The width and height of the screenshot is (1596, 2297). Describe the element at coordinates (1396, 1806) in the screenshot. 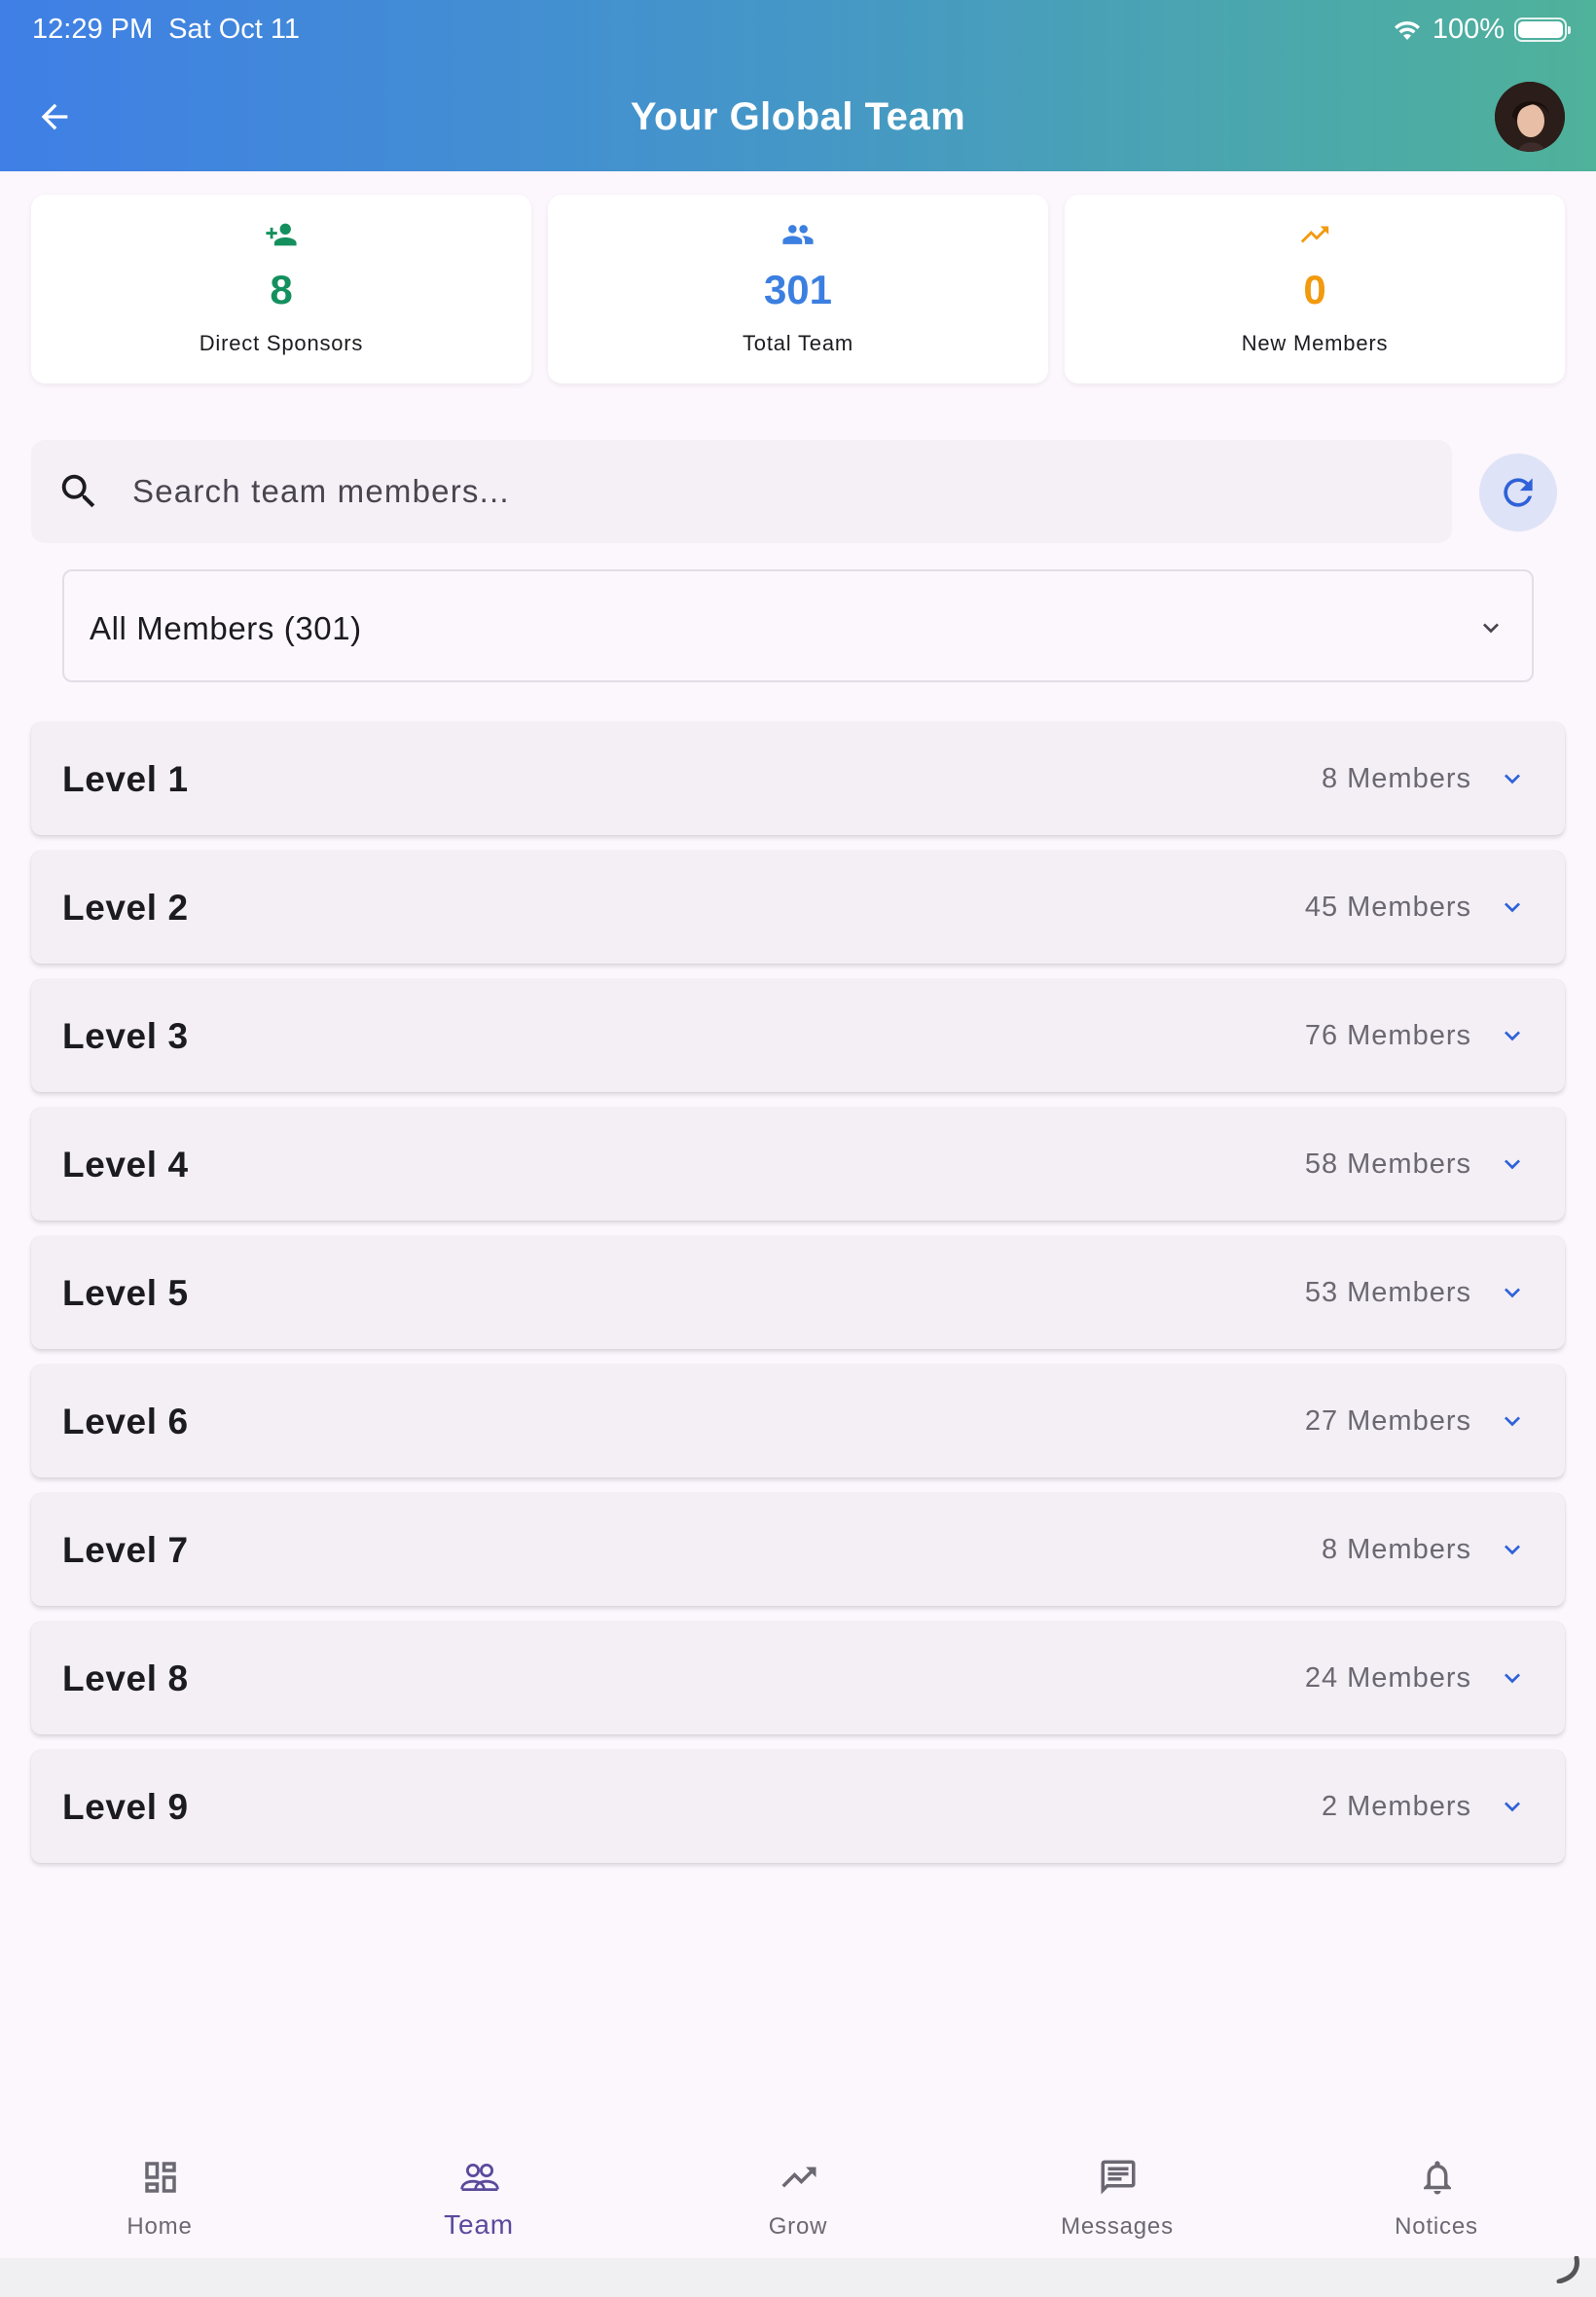

I see `level-member-count: 2 Members` at that location.